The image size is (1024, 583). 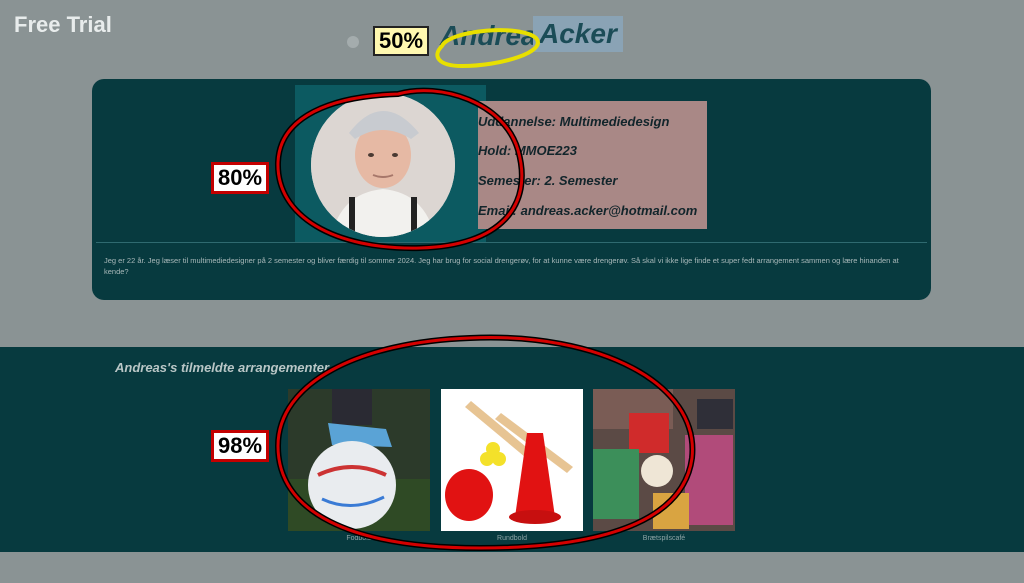 What do you see at coordinates (664, 538) in the screenshot?
I see `event-caption-boardgames: Brætspilscafé` at bounding box center [664, 538].